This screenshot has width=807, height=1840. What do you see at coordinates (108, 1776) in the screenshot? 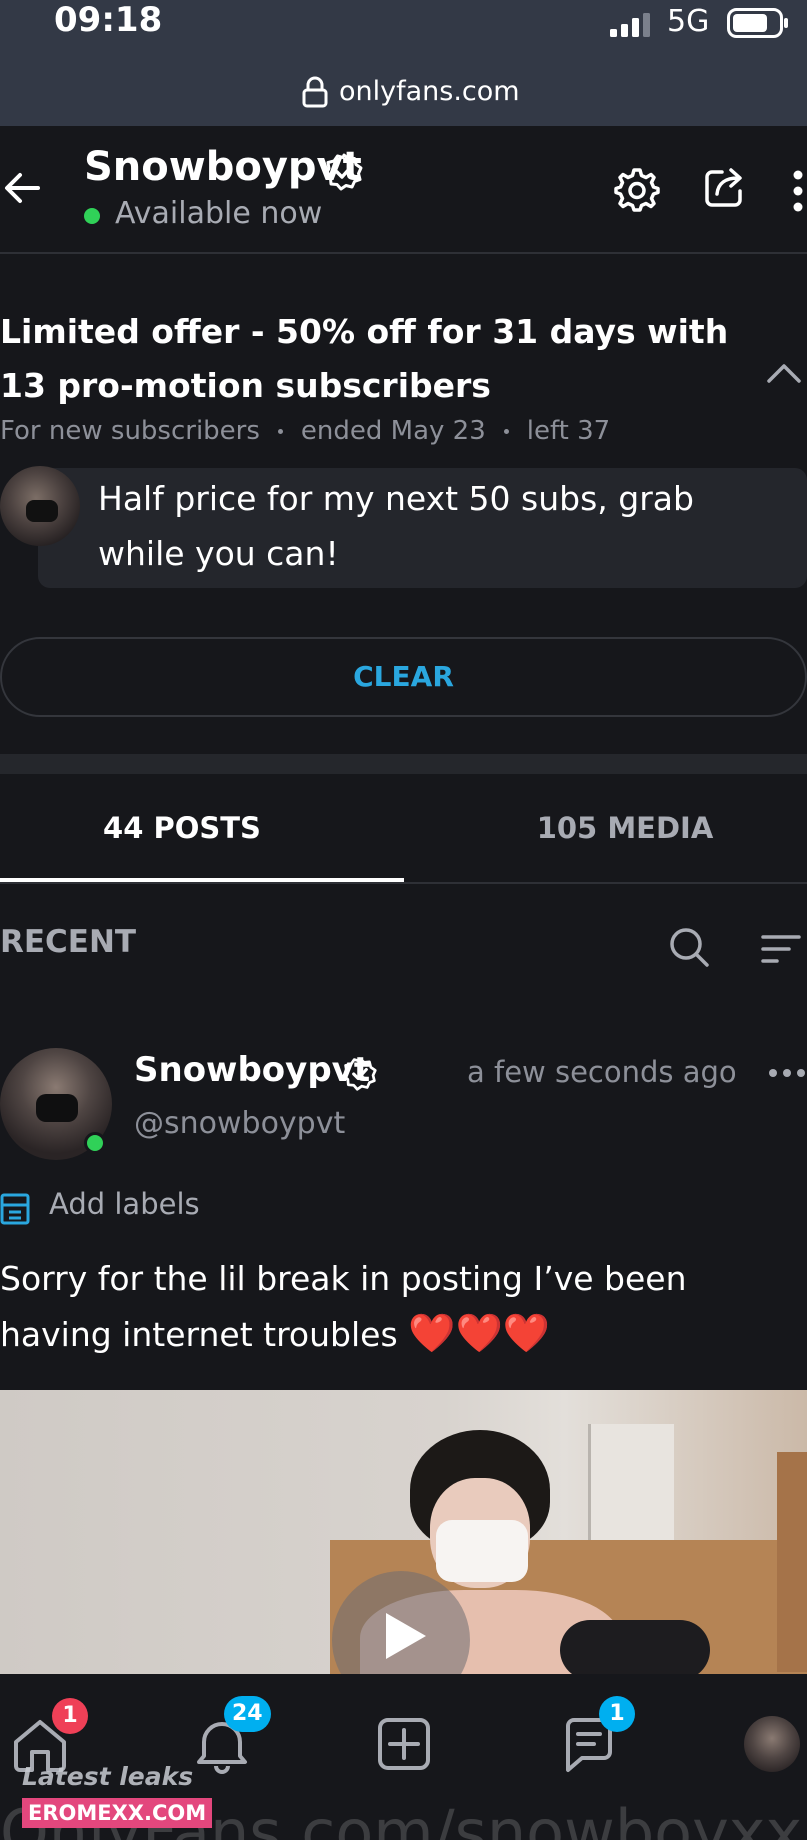
I see `watermark-label: Latest leaks` at bounding box center [108, 1776].